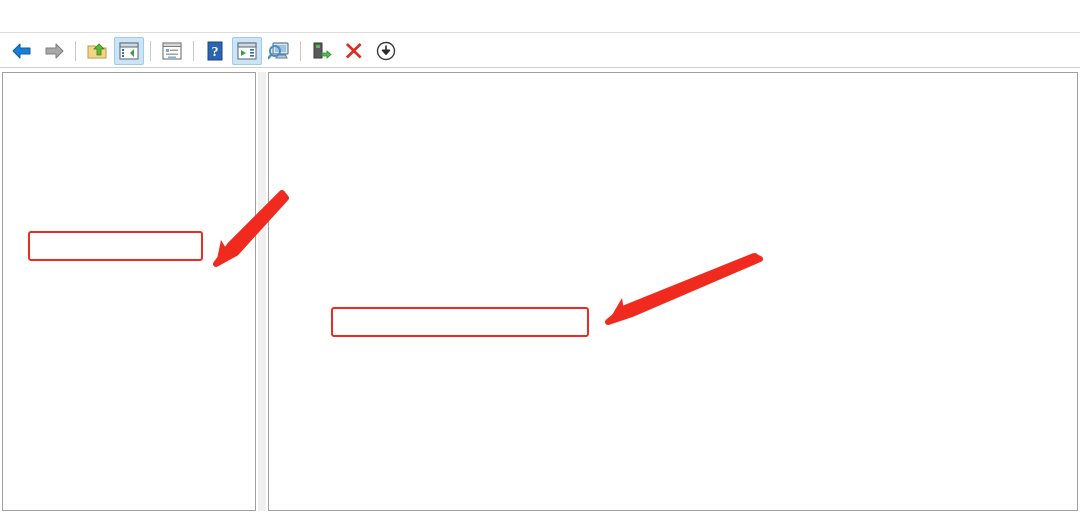 The width and height of the screenshot is (1080, 513). I want to click on back-button, so click(22, 51).